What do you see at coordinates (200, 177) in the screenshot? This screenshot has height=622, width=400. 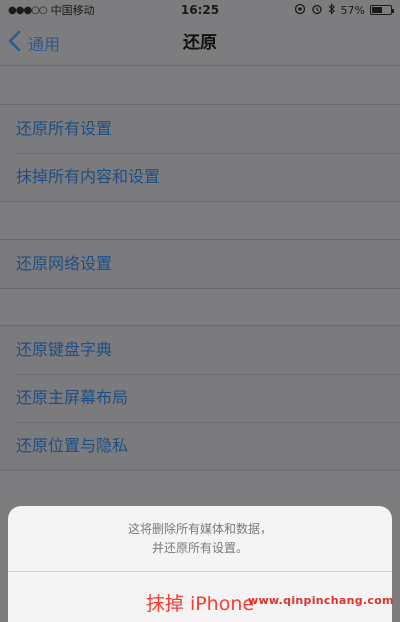 I see `erase-all-content-cell: 抹掉所有内容和设置` at bounding box center [200, 177].